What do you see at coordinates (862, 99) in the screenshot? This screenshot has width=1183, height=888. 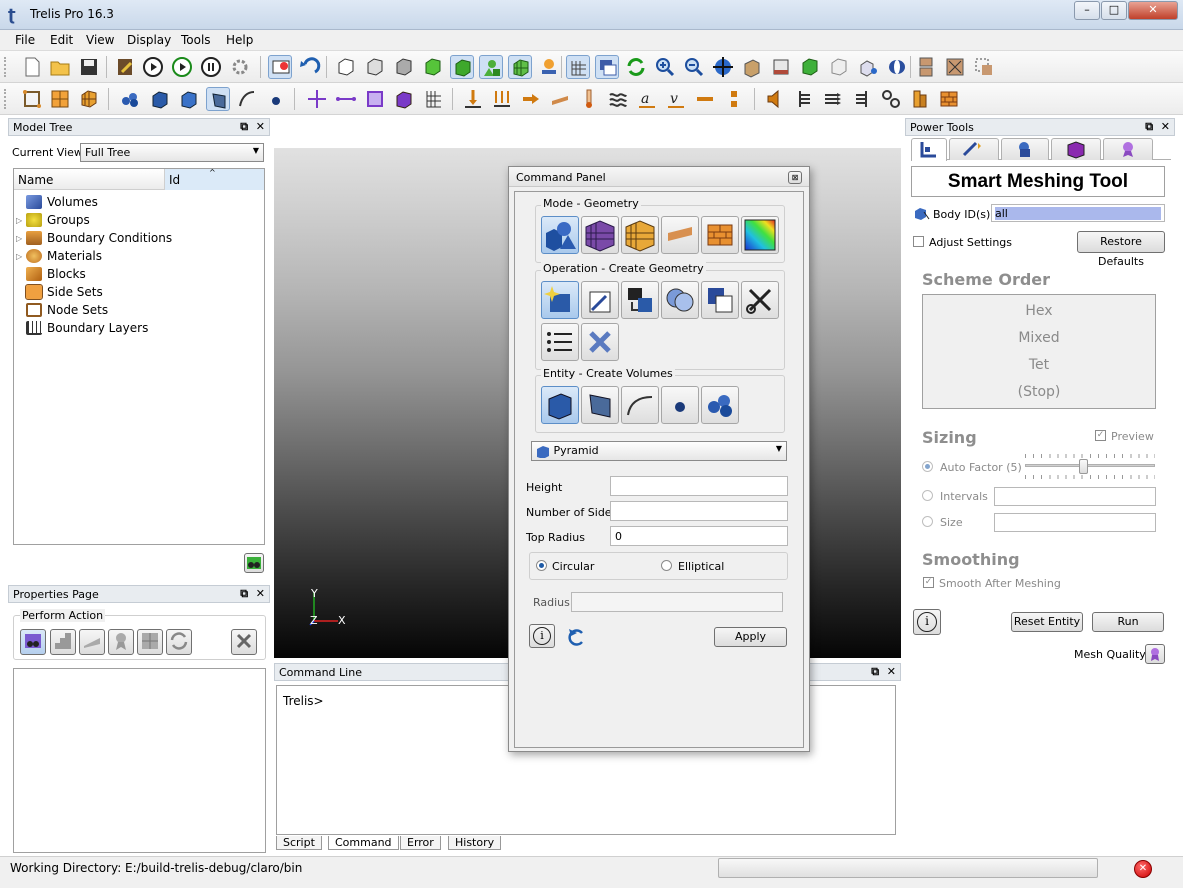 I see `bracket-right-icon` at bounding box center [862, 99].